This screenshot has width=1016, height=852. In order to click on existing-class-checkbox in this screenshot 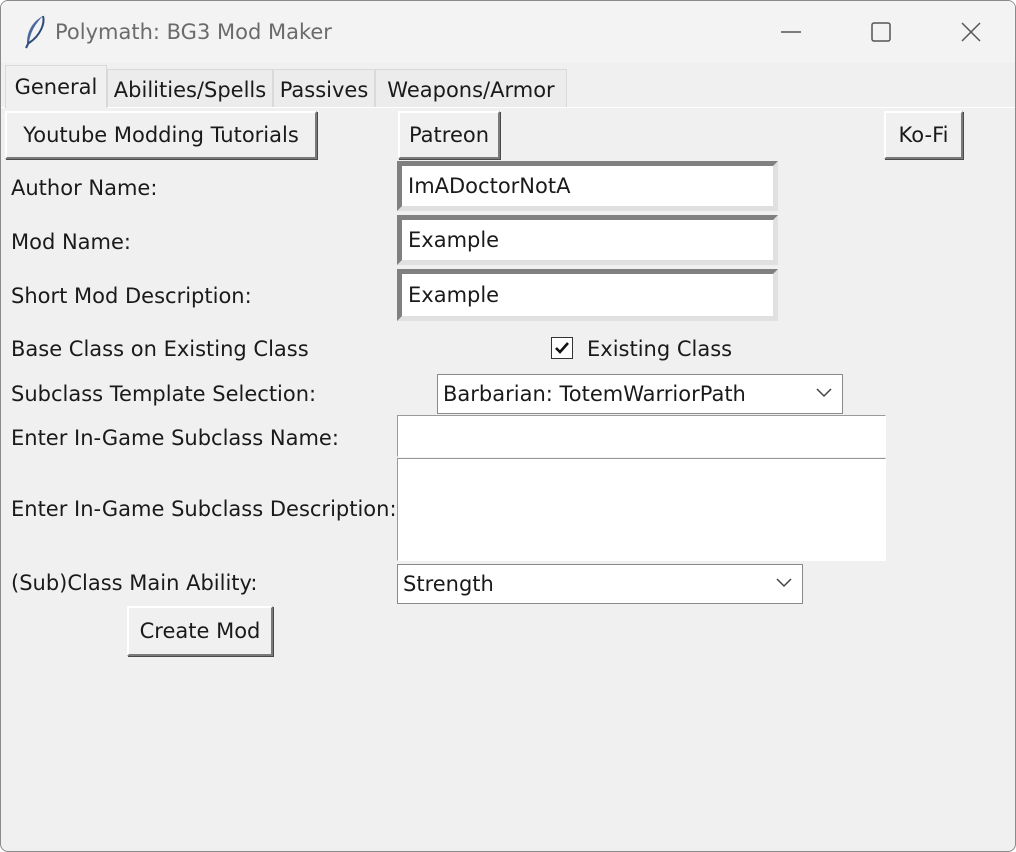, I will do `click(562, 348)`.